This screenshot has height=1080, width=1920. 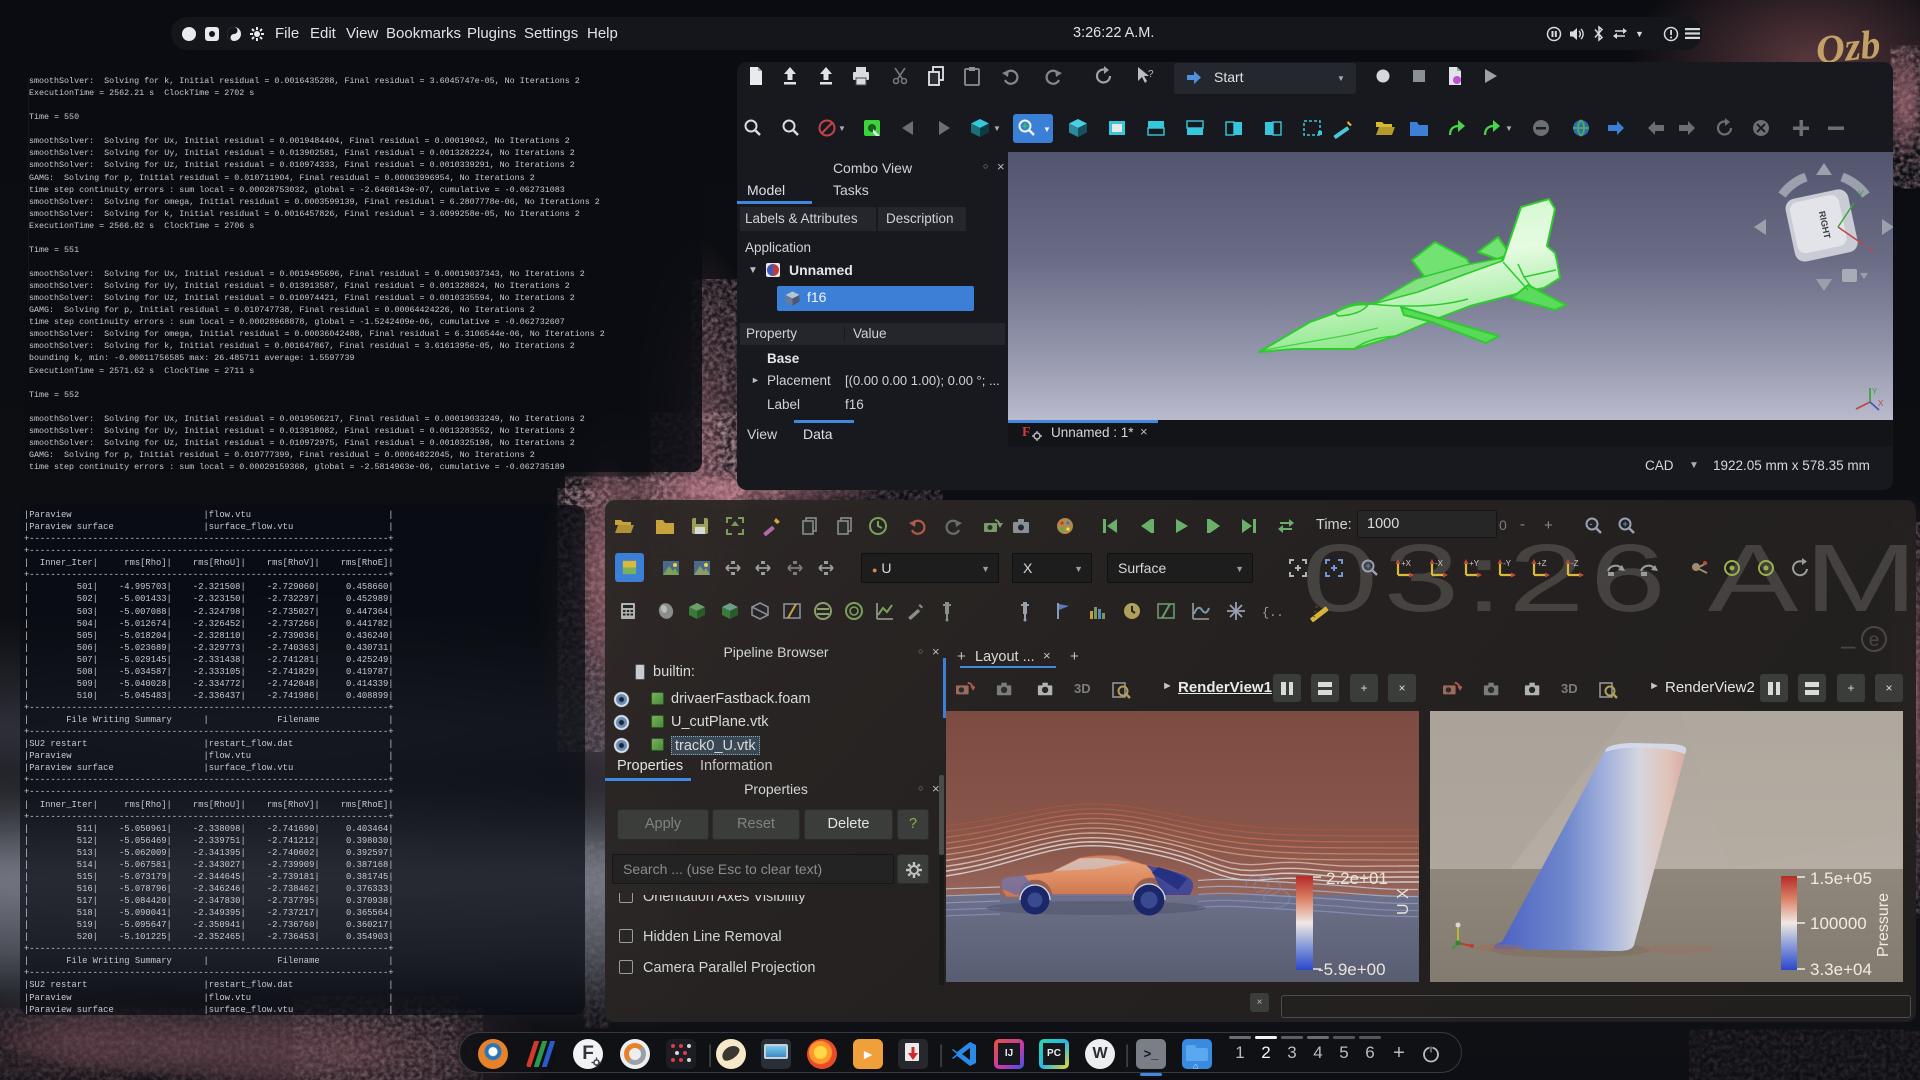 What do you see at coordinates (1439, 563) in the screenshot?
I see `svg-text: -X` at bounding box center [1439, 563].